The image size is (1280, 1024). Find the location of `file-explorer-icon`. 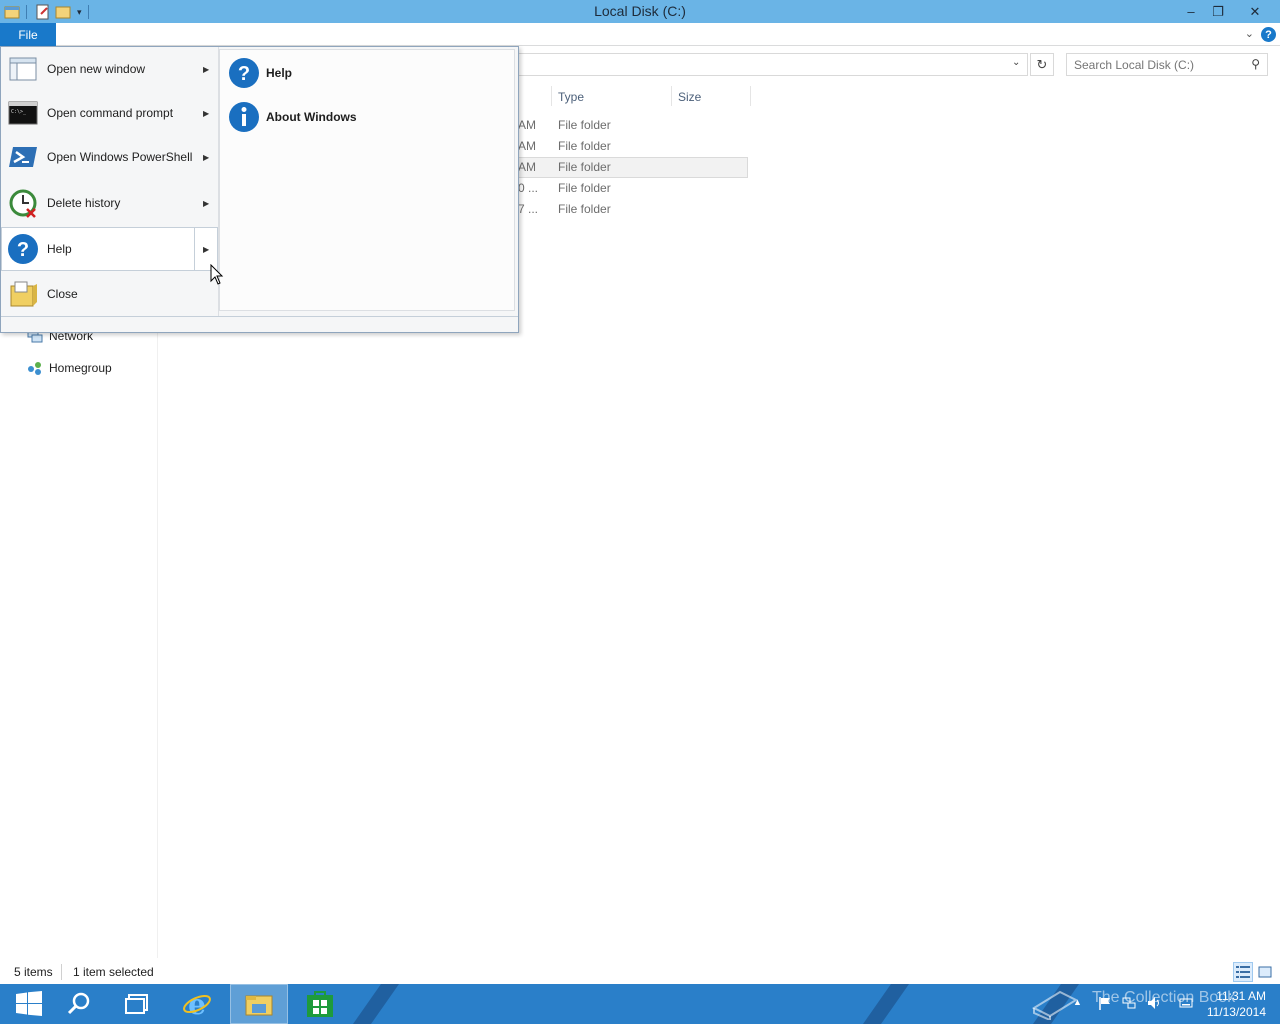

file-explorer-icon is located at coordinates (259, 1005).